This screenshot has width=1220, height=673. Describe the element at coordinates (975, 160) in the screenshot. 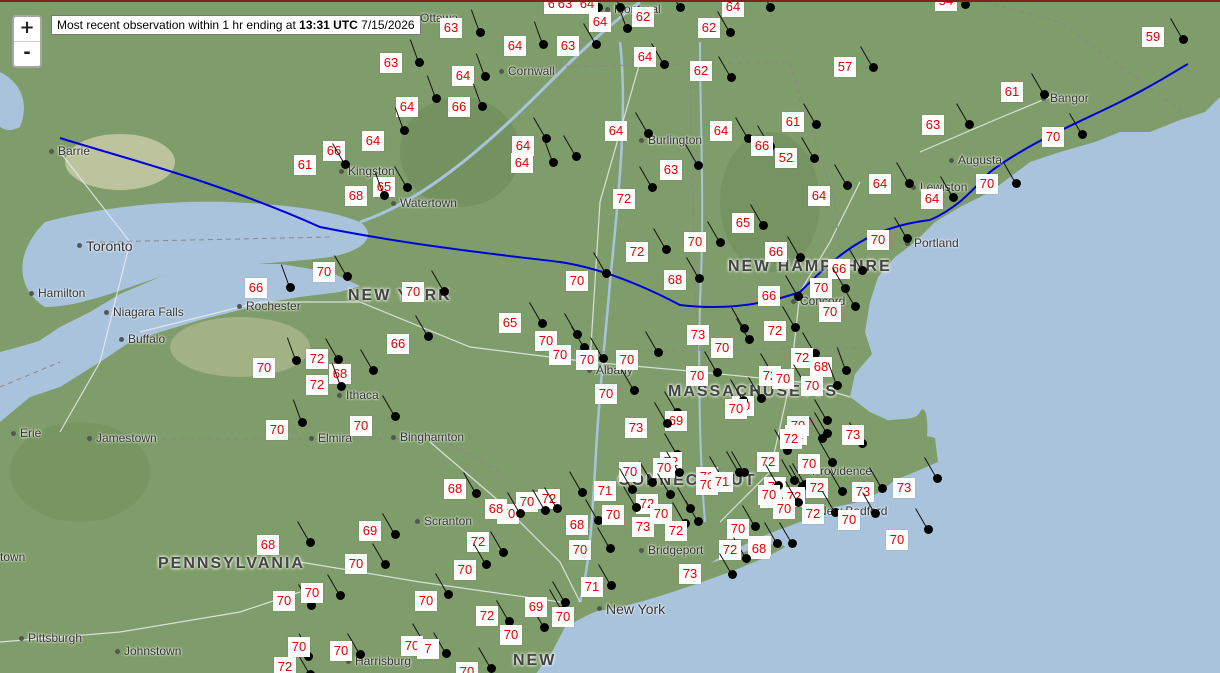

I see `place-label: Augusta` at that location.